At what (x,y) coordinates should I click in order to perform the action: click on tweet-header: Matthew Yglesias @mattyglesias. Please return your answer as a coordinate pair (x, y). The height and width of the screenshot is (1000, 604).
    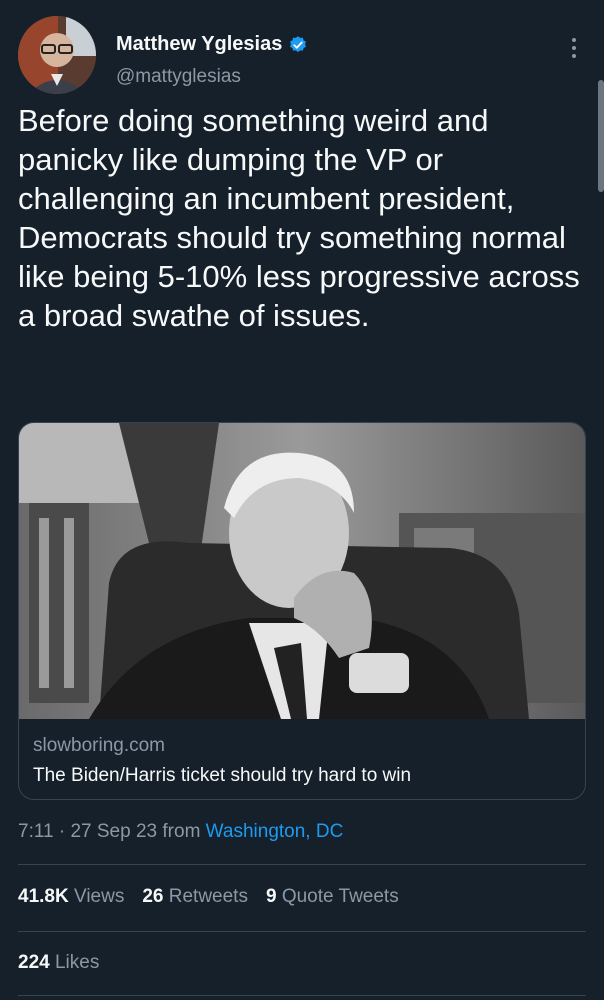
    Looking at the image, I should click on (302, 56).